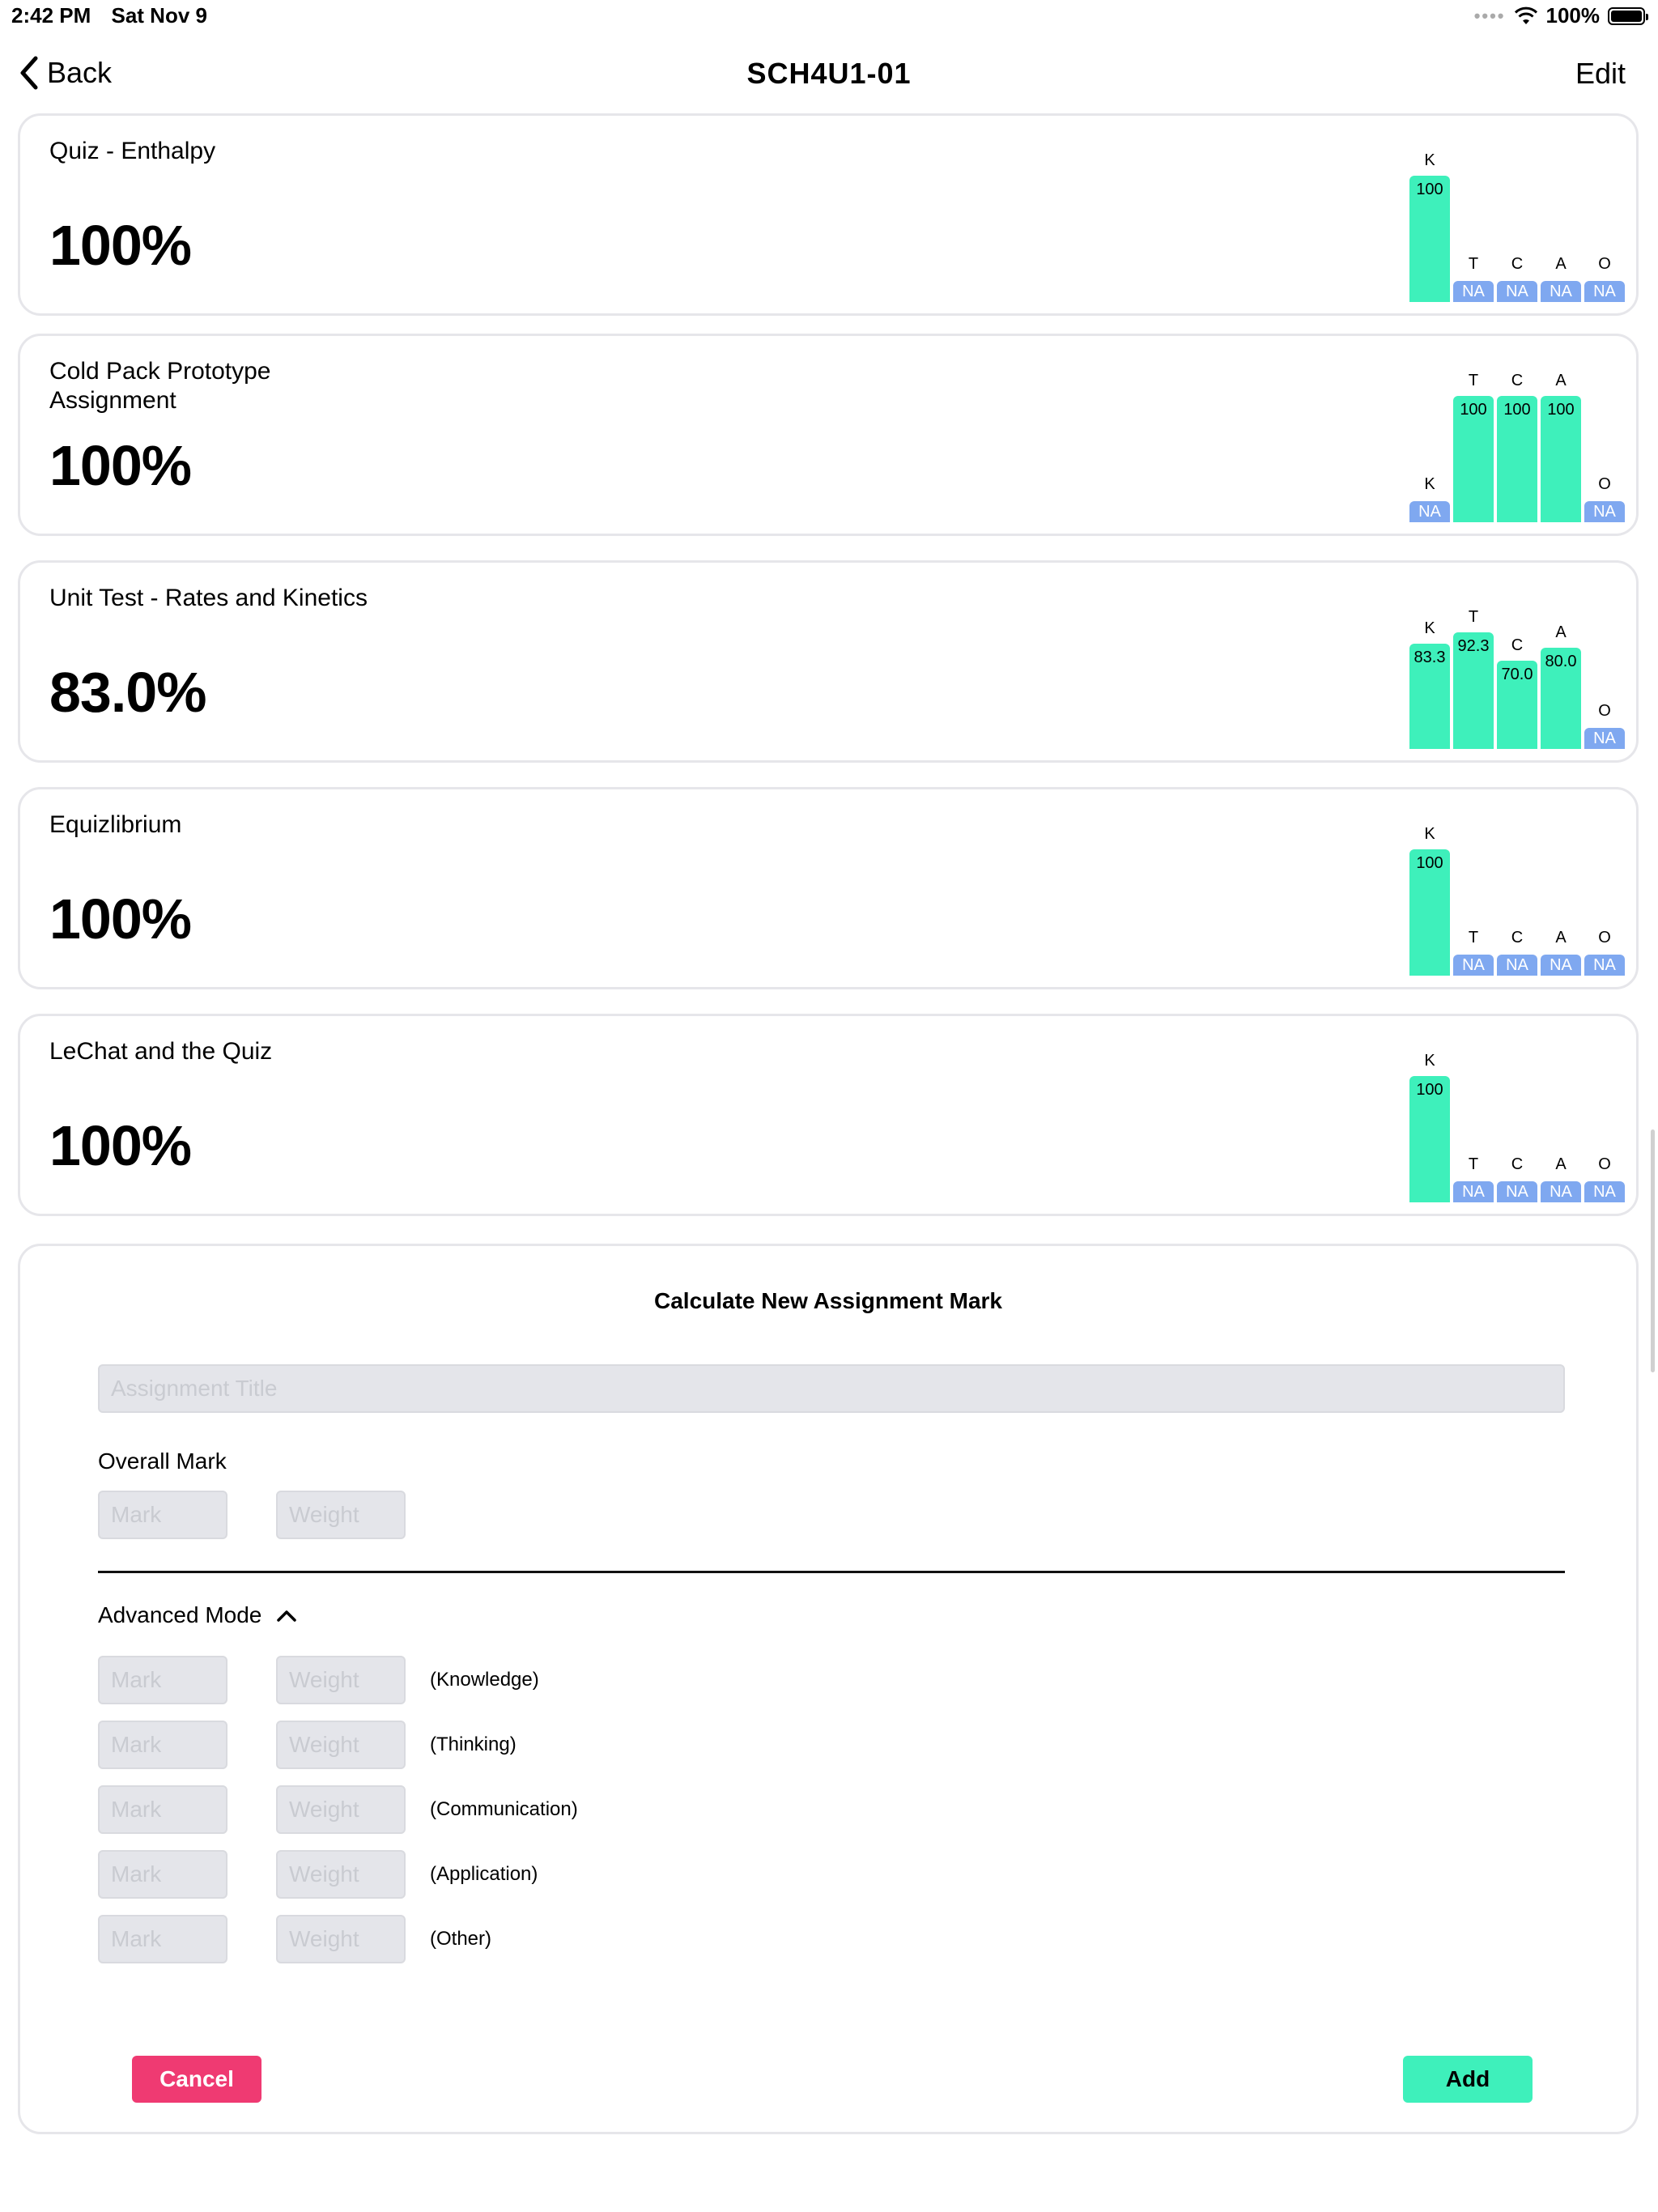 The width and height of the screenshot is (1658, 2212). I want to click on category-label: (Application), so click(484, 1874).